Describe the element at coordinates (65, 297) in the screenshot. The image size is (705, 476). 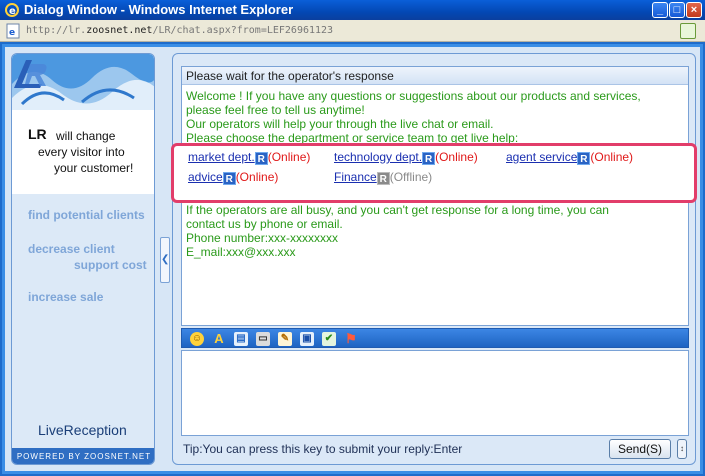
I see `ad-link-increase-sale: increase sale` at that location.